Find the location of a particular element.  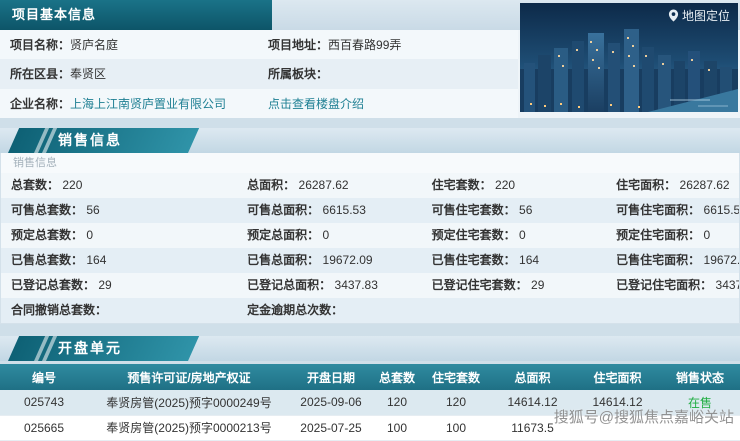

table-cell-id: 025665 is located at coordinates (44, 428).